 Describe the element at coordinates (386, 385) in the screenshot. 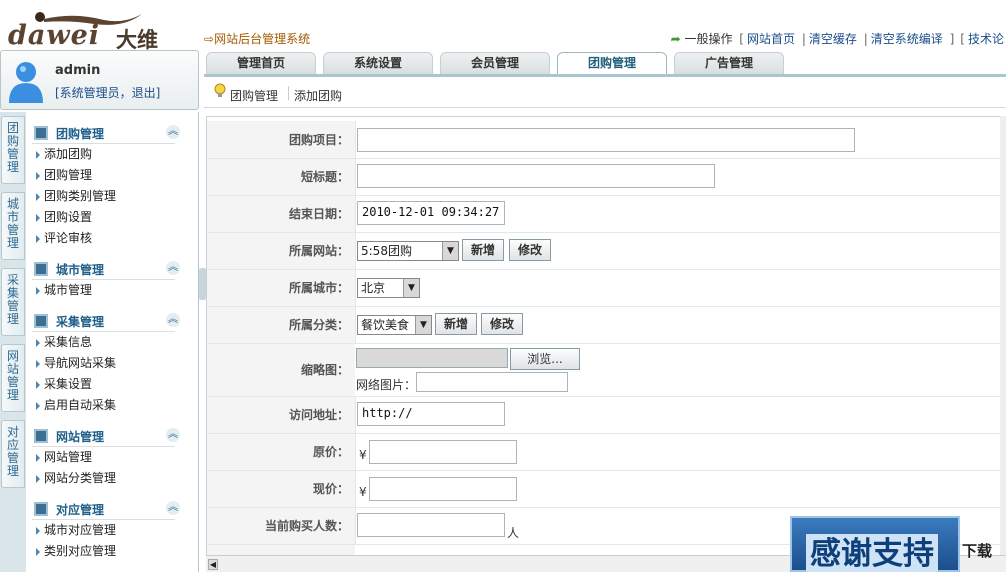

I see `net-image-label: 网络图片：` at that location.